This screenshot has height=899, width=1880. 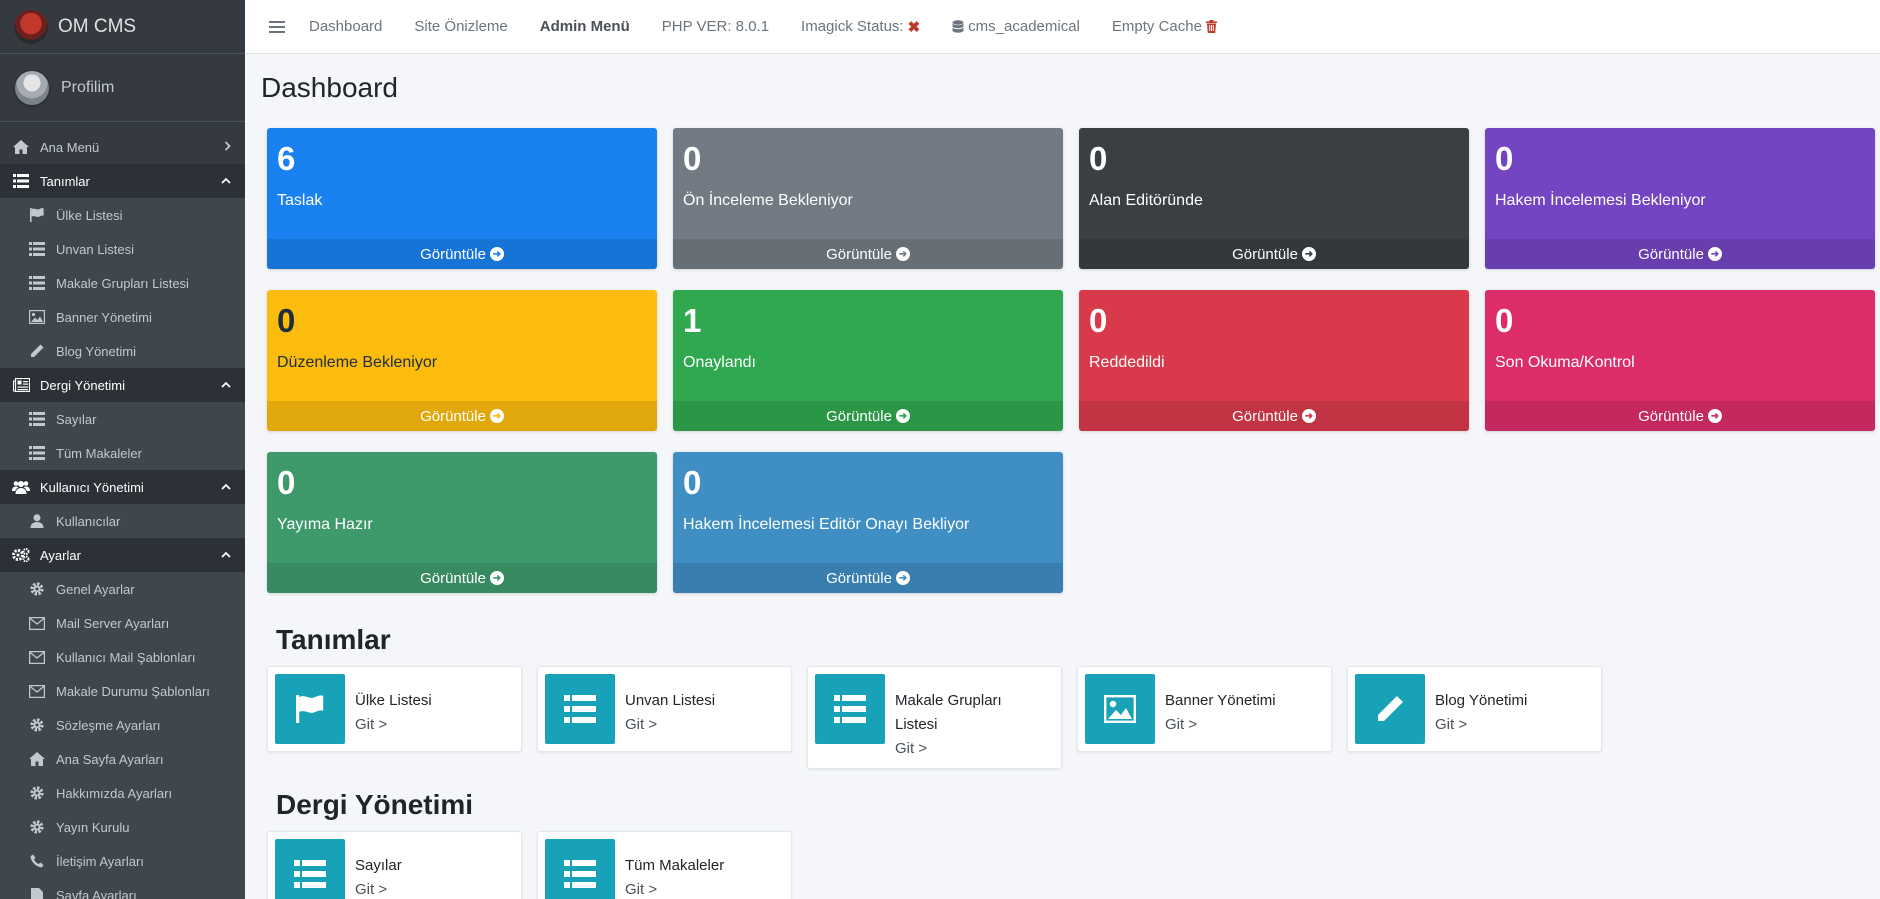 I want to click on shortcut-card: Ülke Listesi Git >, so click(x=394, y=709).